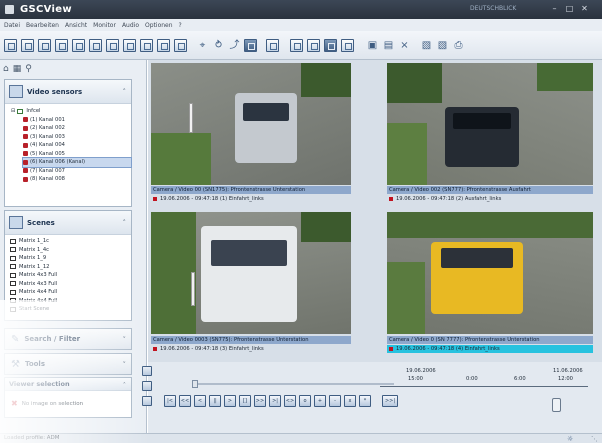  Describe the element at coordinates (68, 384) in the screenshot. I see `viewer-selection-header: Viewer selection ˄` at that location.